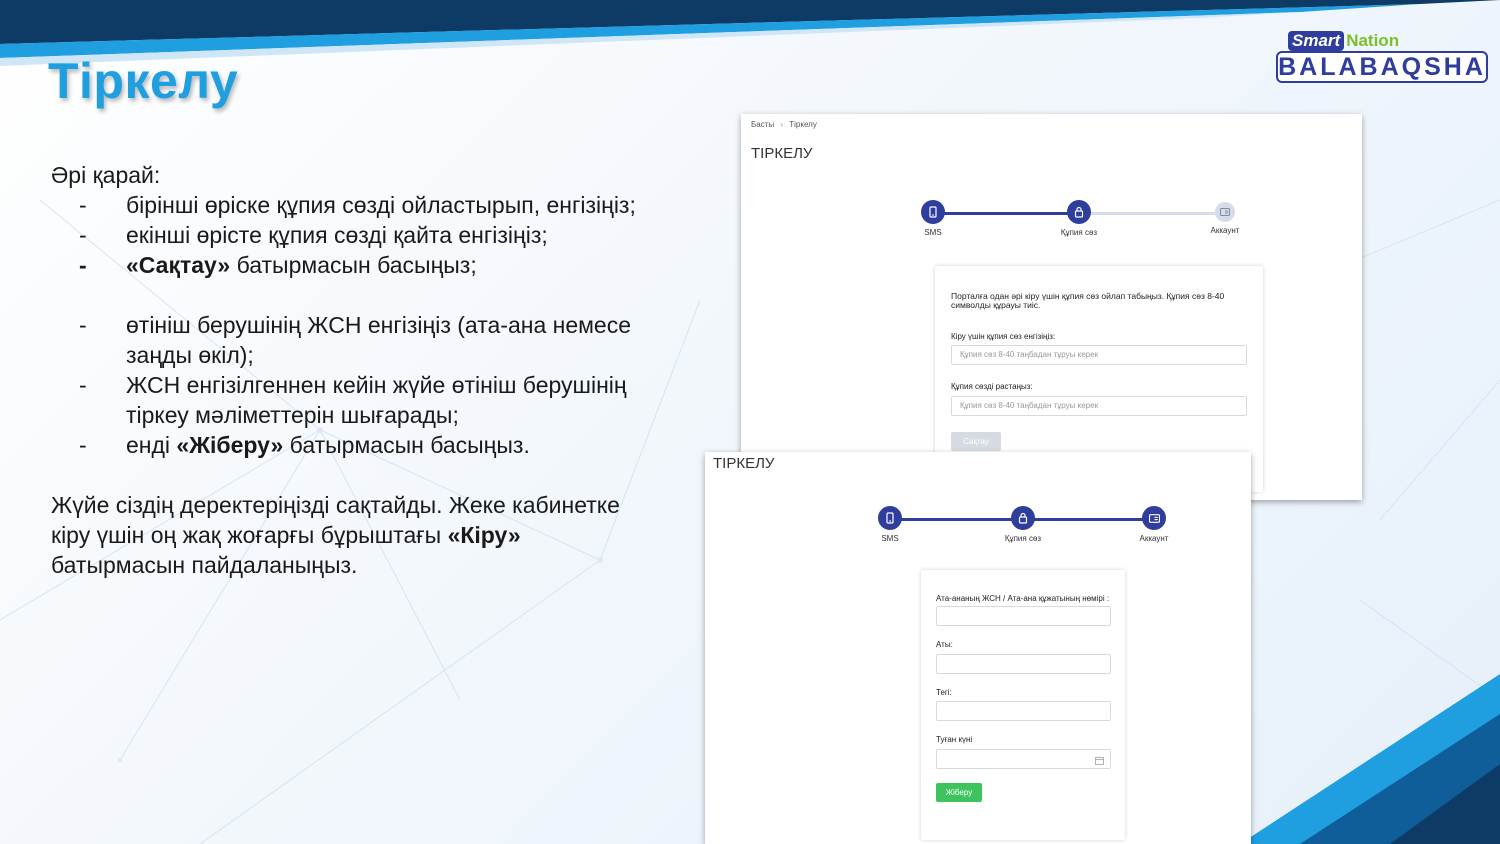 The width and height of the screenshot is (1500, 844). Describe the element at coordinates (803, 124) in the screenshot. I see `breadcrumb-current: Тіркелу` at that location.